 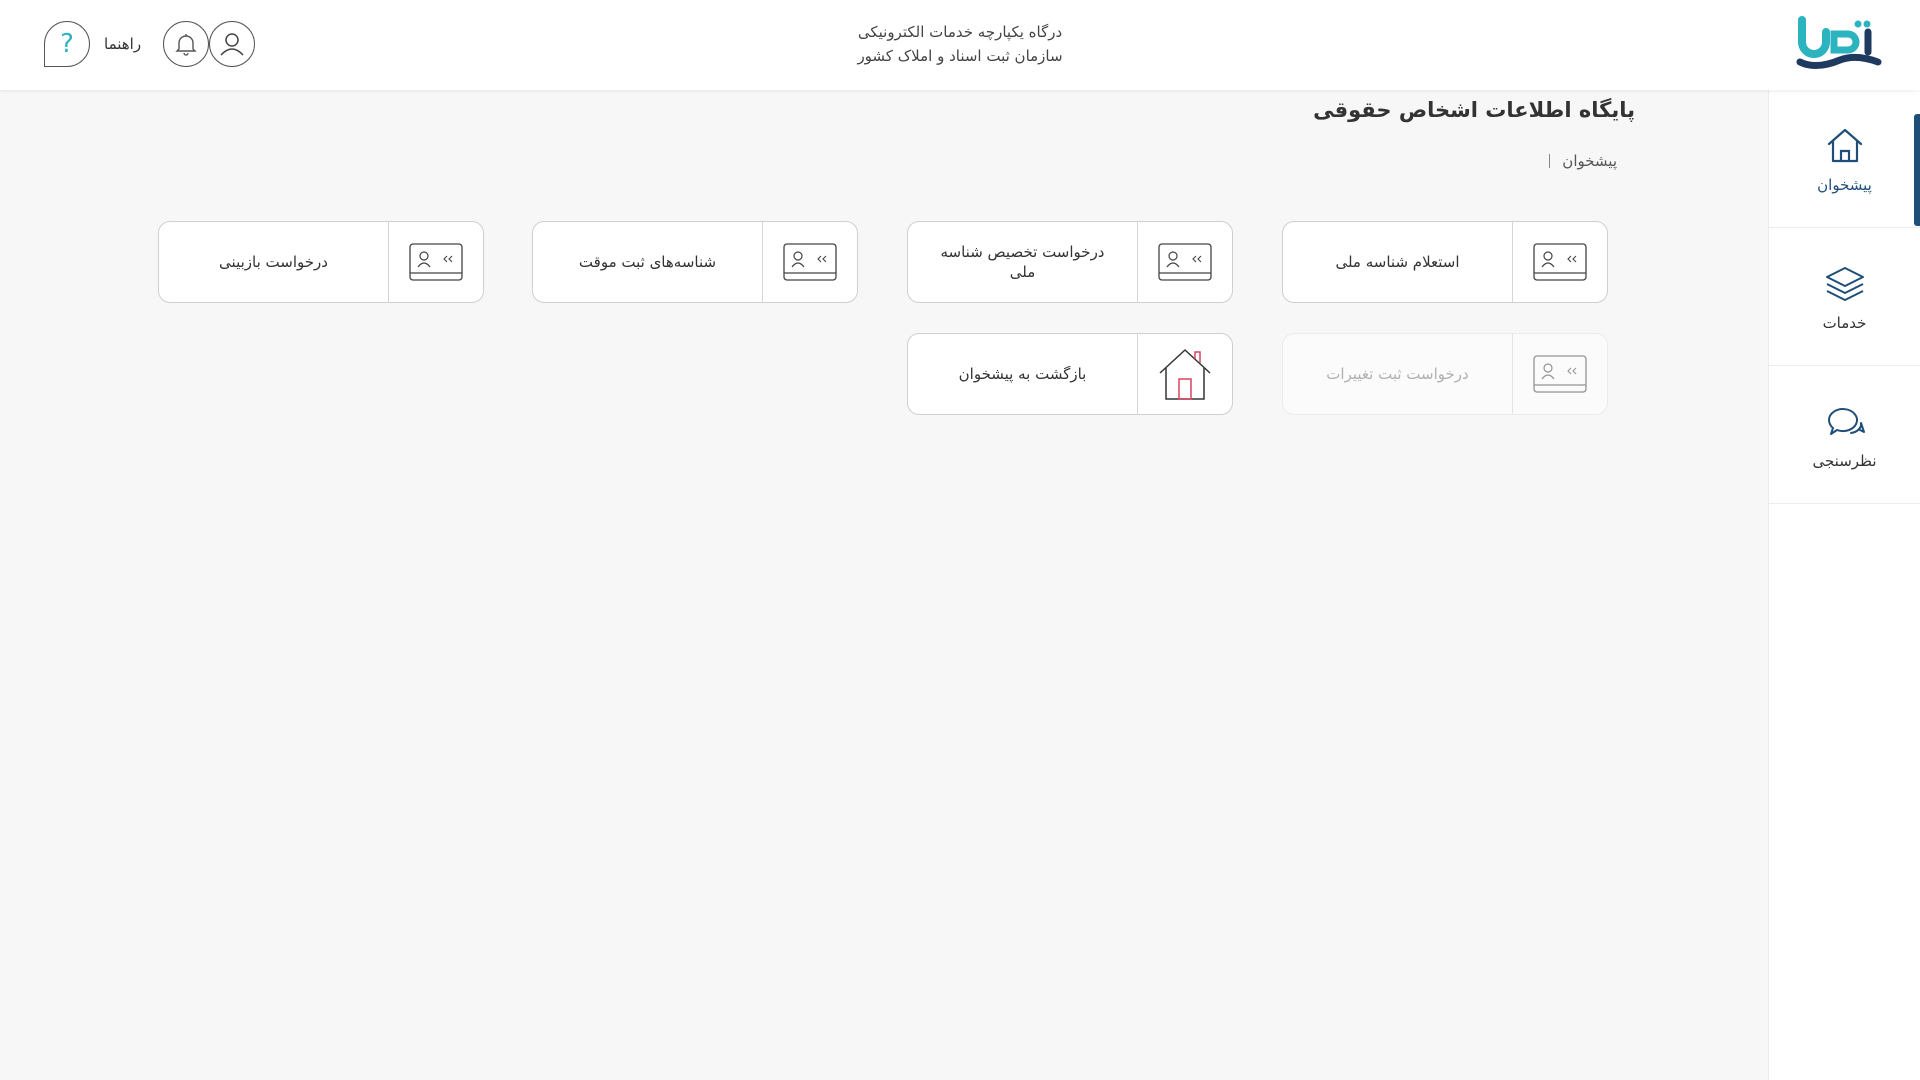 What do you see at coordinates (647, 262) in the screenshot?
I see `card-label: شناسه‌های ثبت موقت` at bounding box center [647, 262].